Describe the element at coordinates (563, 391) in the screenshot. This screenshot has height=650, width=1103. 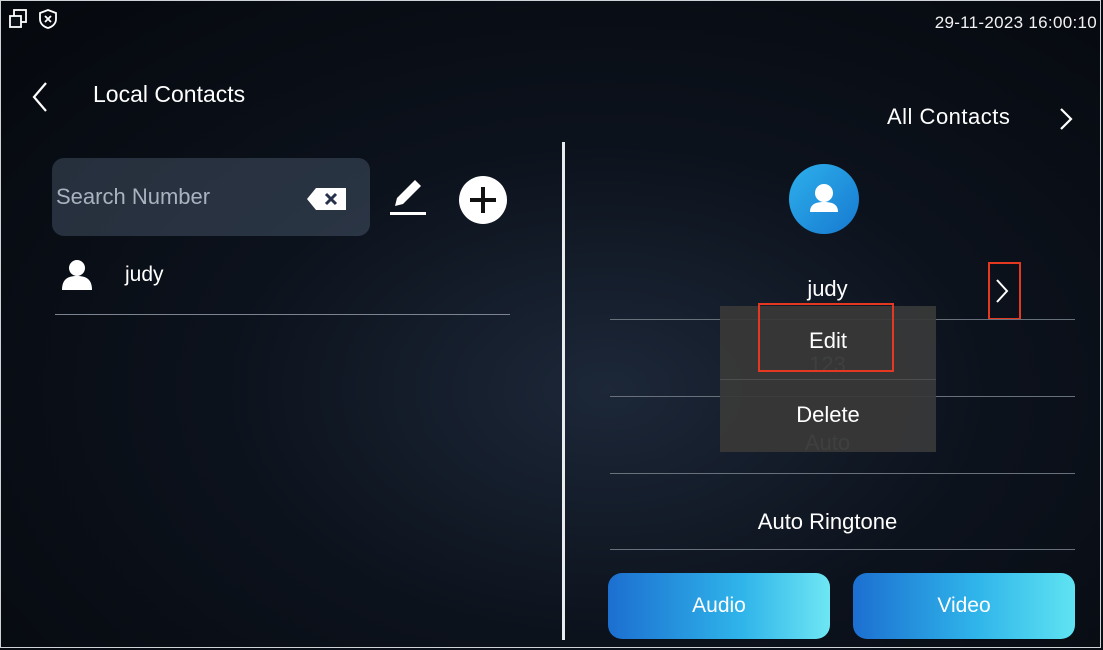
I see `panel-divider` at that location.